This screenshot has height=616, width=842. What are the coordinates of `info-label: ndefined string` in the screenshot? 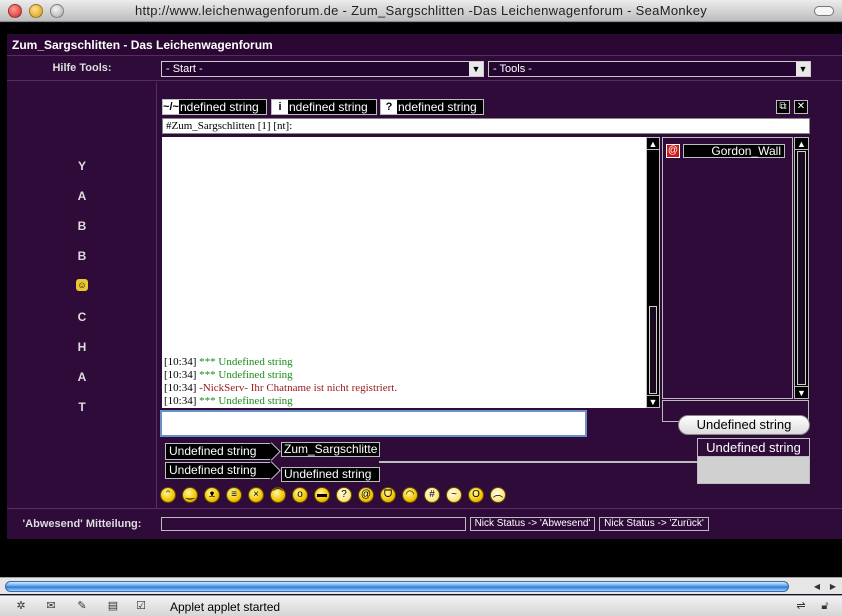 It's located at (328, 107).